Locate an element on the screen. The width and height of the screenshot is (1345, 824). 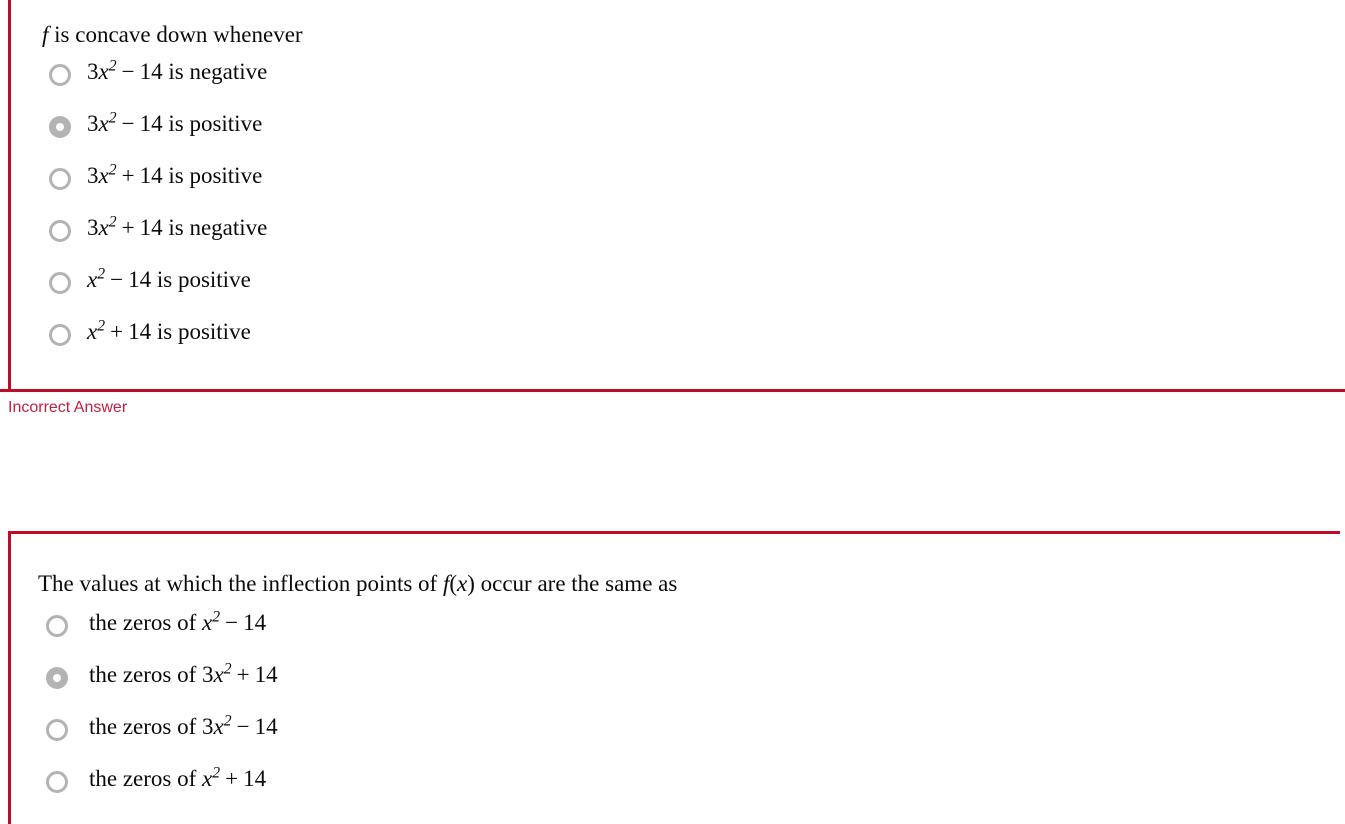
answer-option-label: 3x2−14 is negative is located at coordinates (177, 70).